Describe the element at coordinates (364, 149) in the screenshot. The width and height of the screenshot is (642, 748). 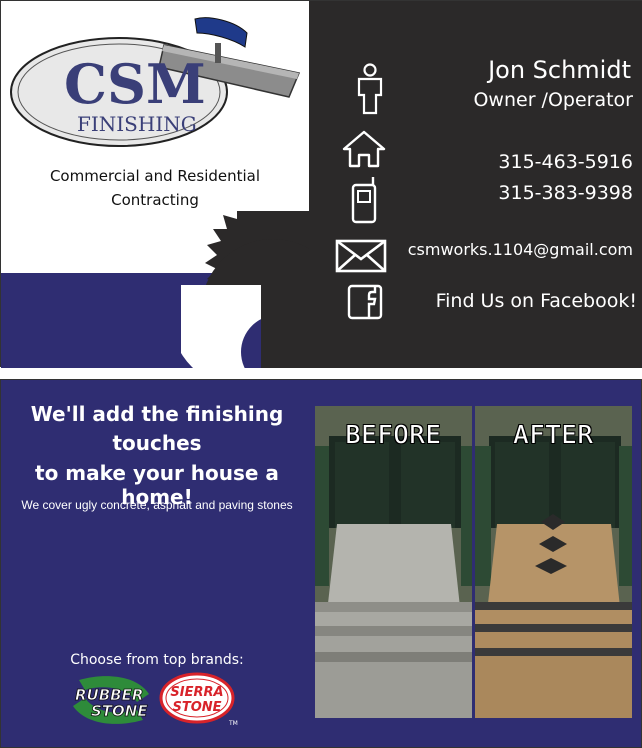
I see `home-icon` at that location.